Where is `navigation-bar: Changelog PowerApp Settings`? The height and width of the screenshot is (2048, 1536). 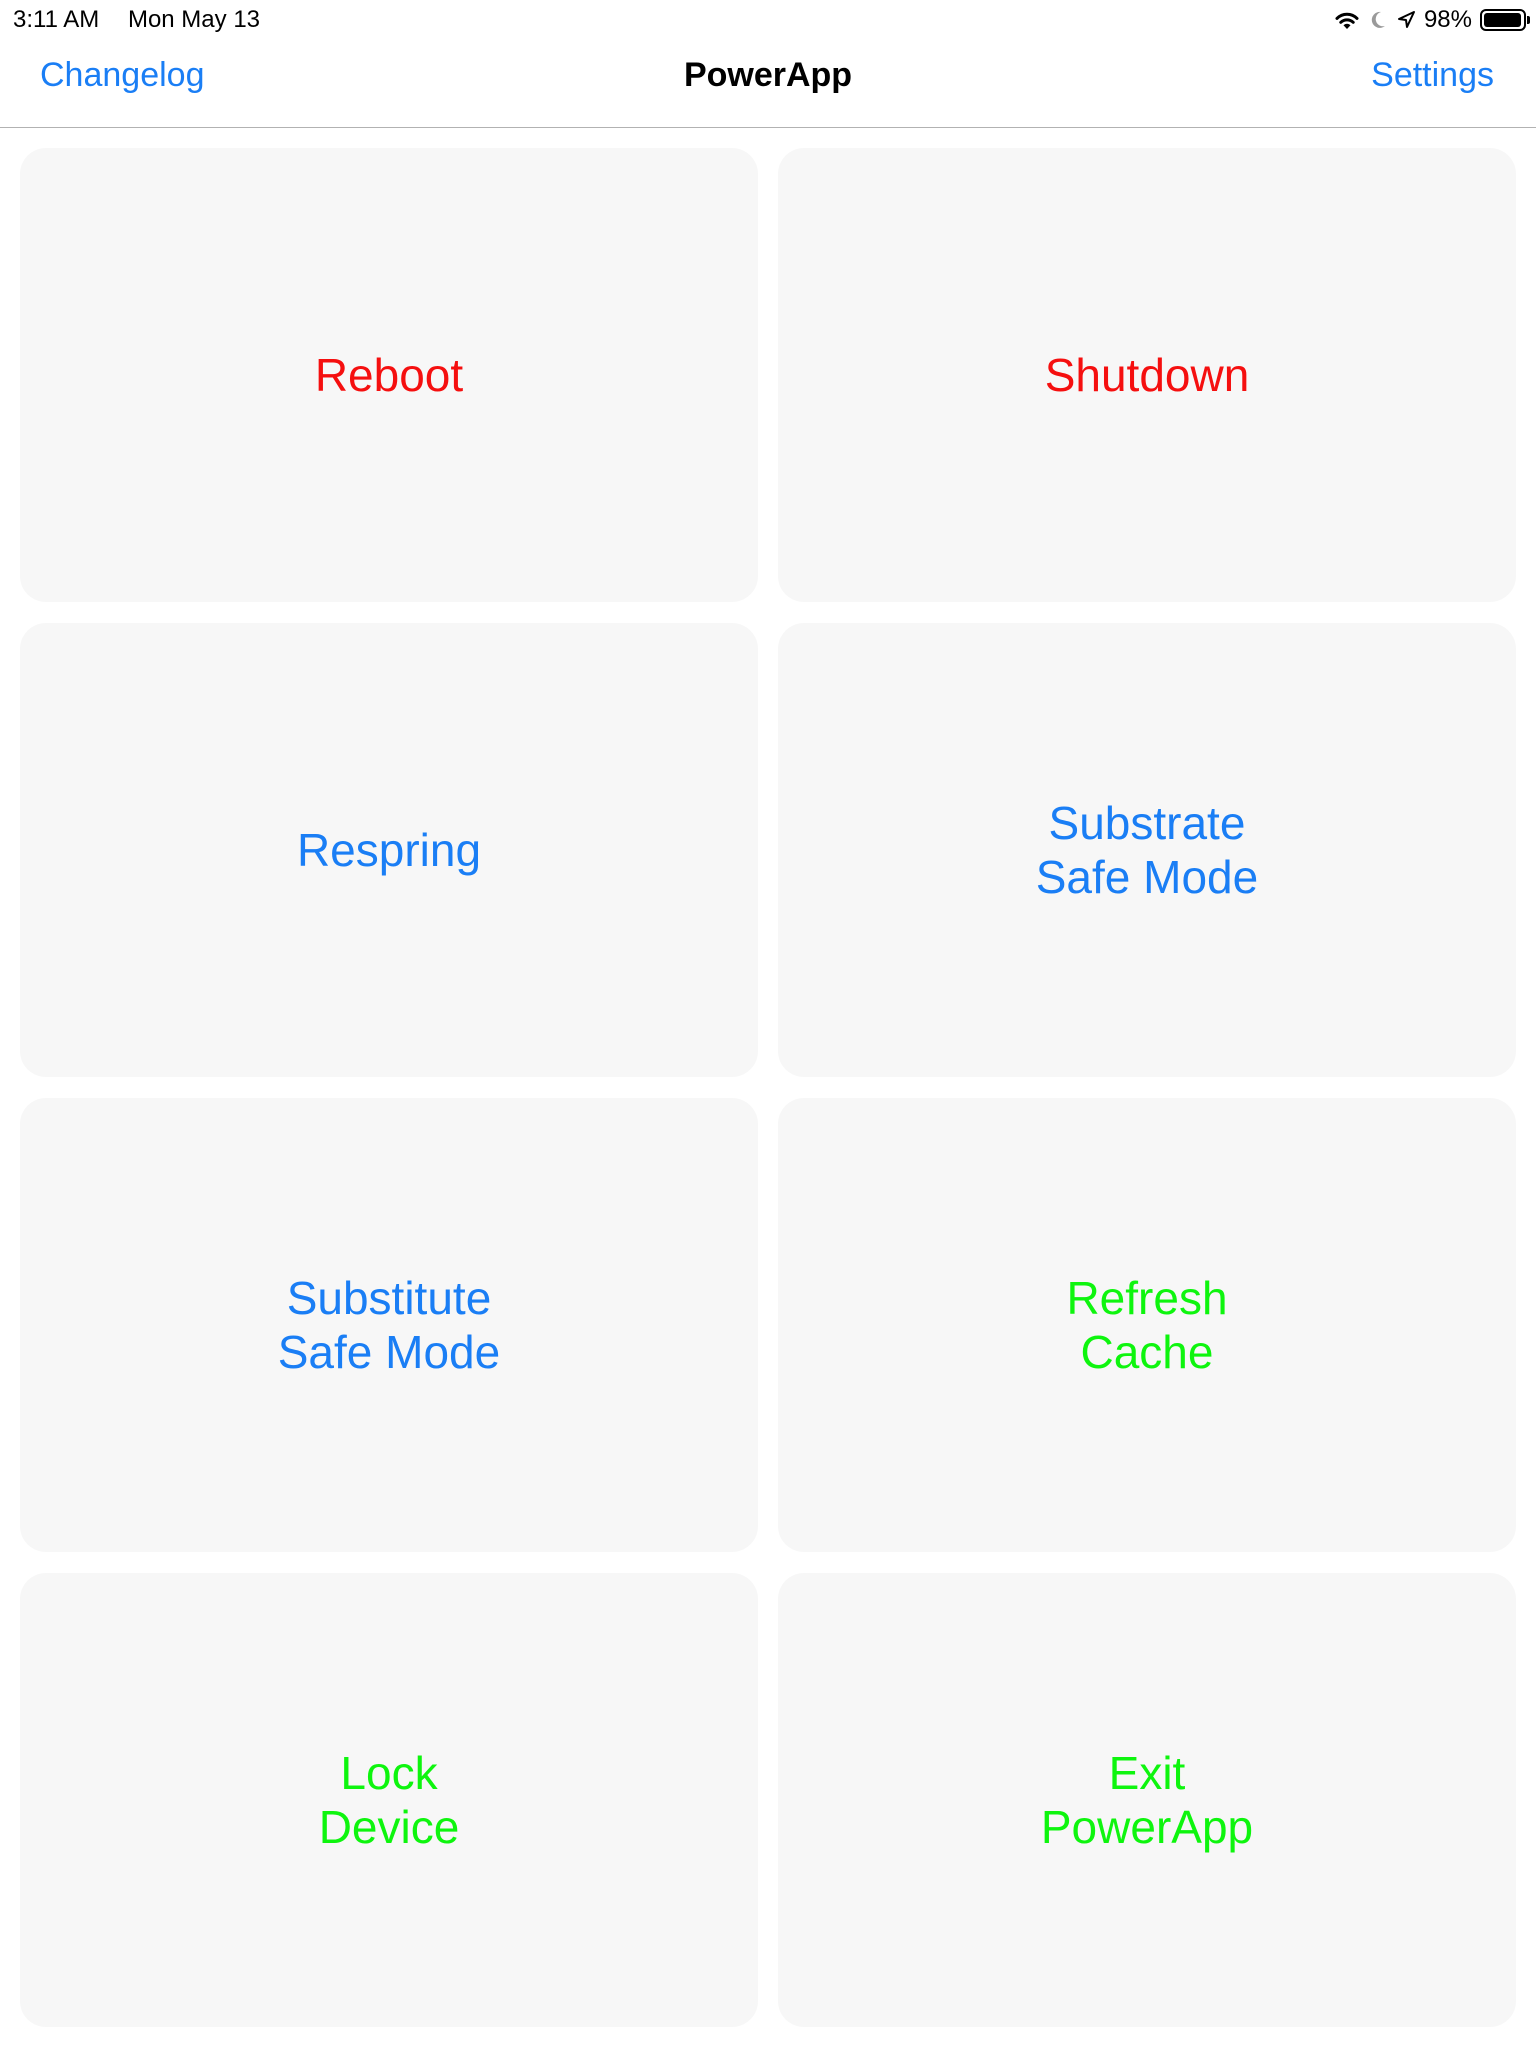 navigation-bar: Changelog PowerApp Settings is located at coordinates (768, 84).